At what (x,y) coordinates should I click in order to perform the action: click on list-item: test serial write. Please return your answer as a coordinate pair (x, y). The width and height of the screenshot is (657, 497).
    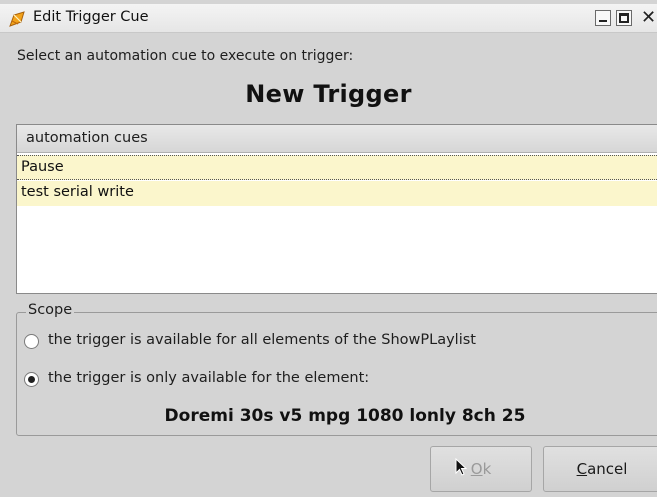
    Looking at the image, I should click on (337, 193).